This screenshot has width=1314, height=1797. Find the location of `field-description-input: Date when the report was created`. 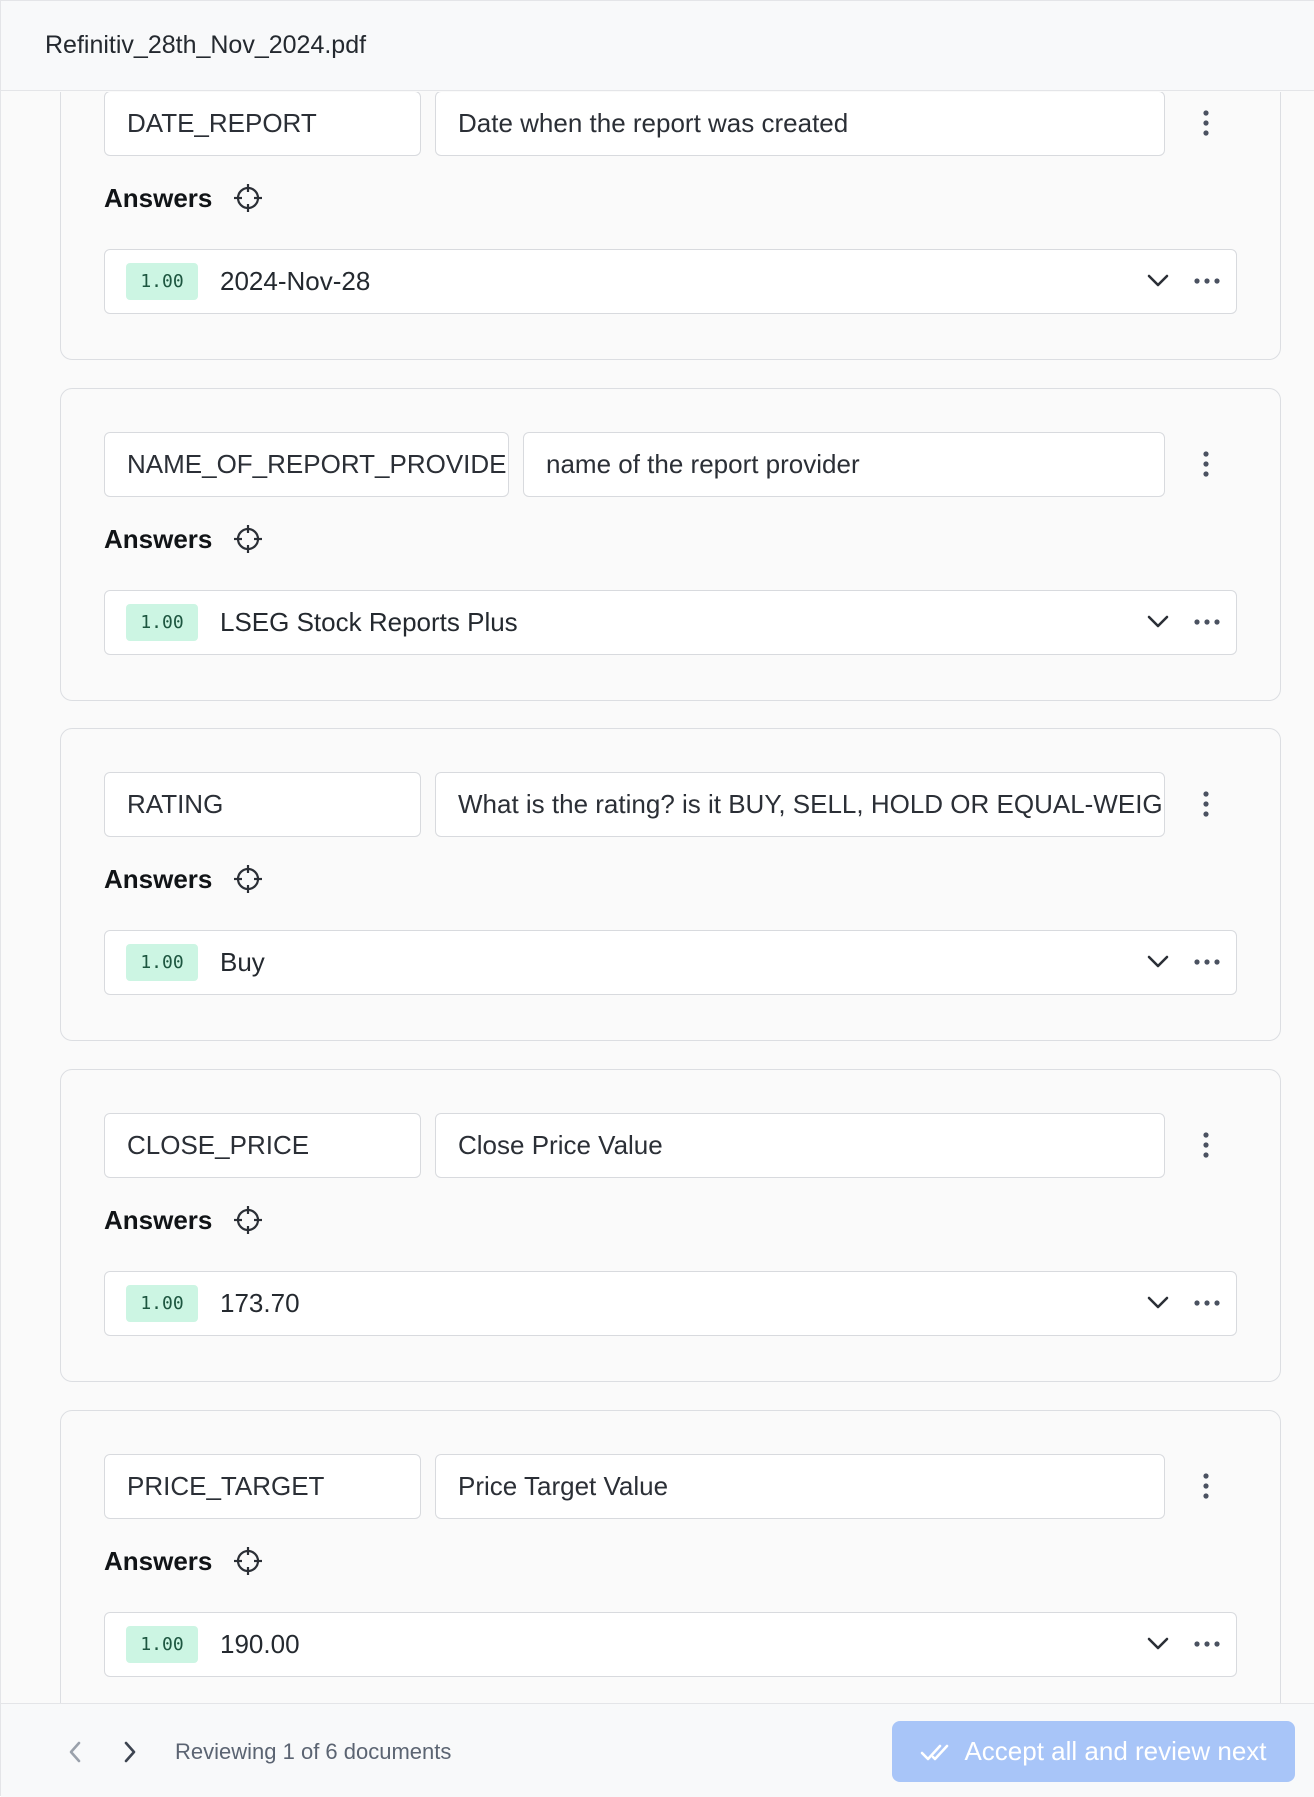

field-description-input: Date when the report was created is located at coordinates (800, 124).